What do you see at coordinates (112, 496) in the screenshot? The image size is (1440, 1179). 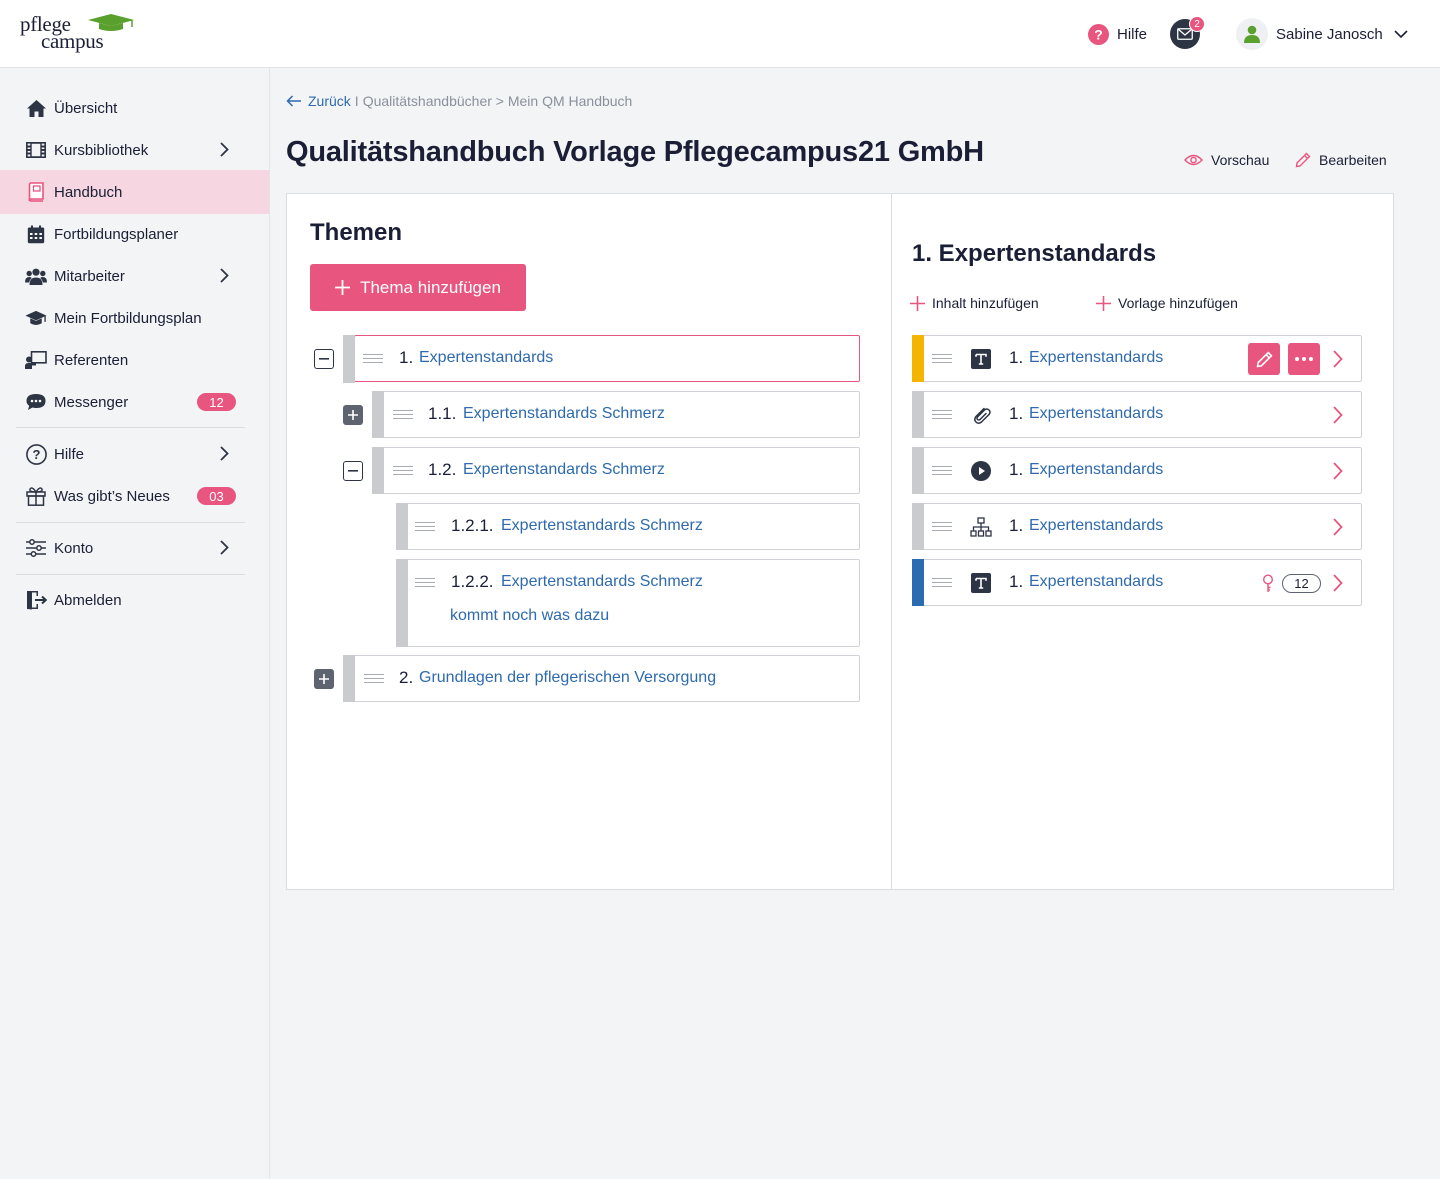 I see `sidebar-item-label: Was gibt’s Neues` at bounding box center [112, 496].